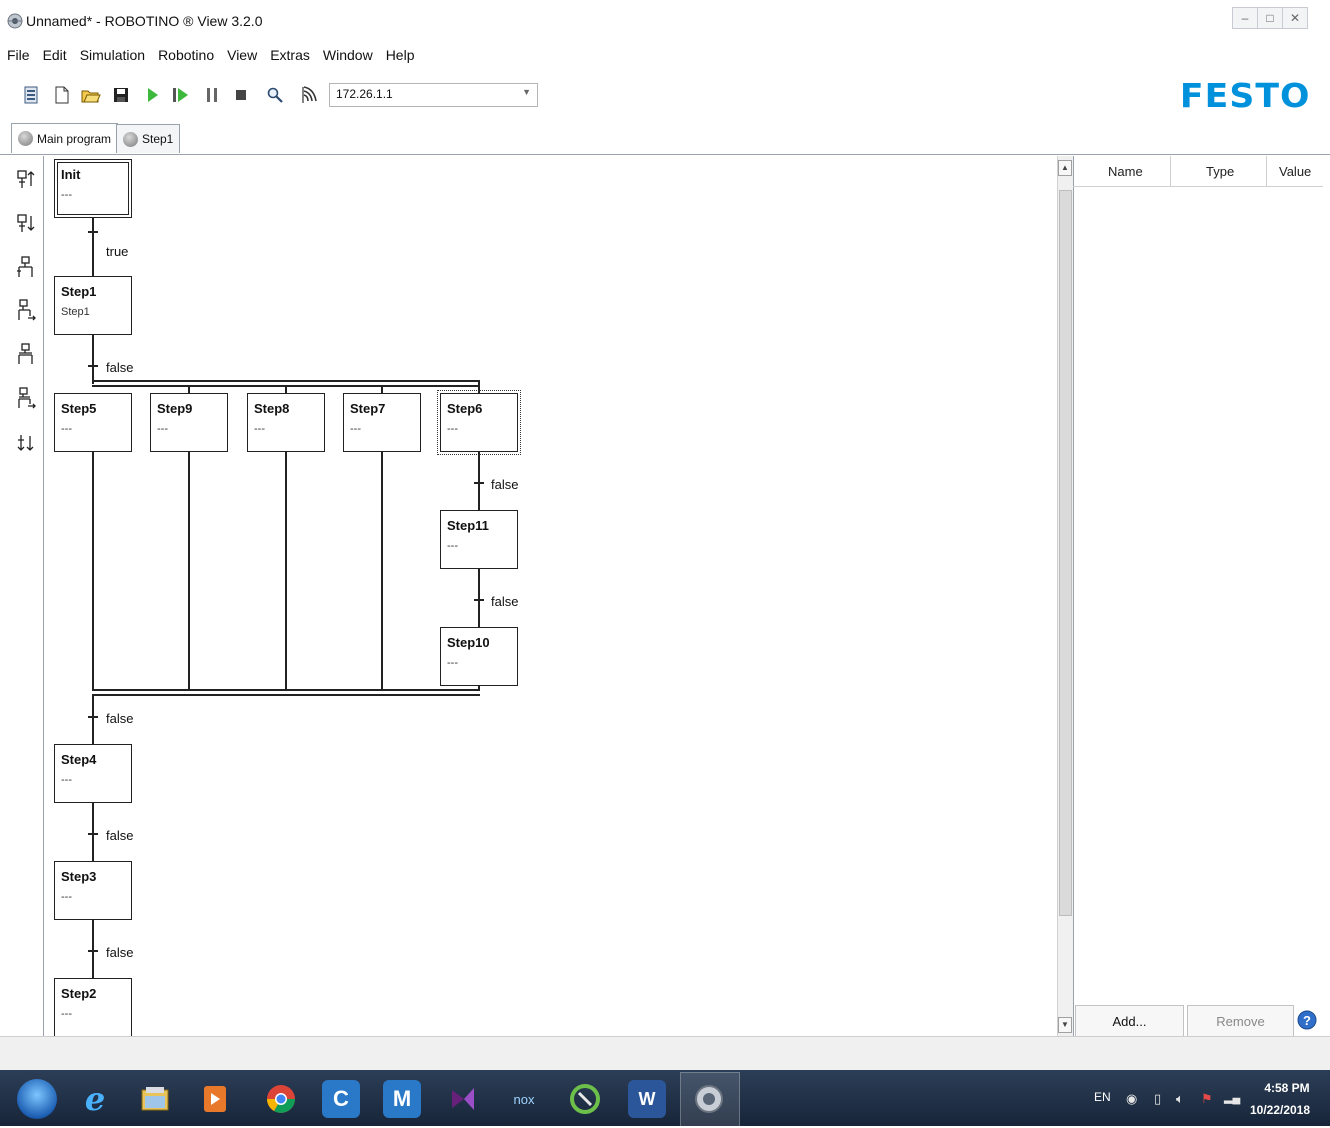 The image size is (1330, 1128). I want to click on step-step8: Step8 ---, so click(286, 422).